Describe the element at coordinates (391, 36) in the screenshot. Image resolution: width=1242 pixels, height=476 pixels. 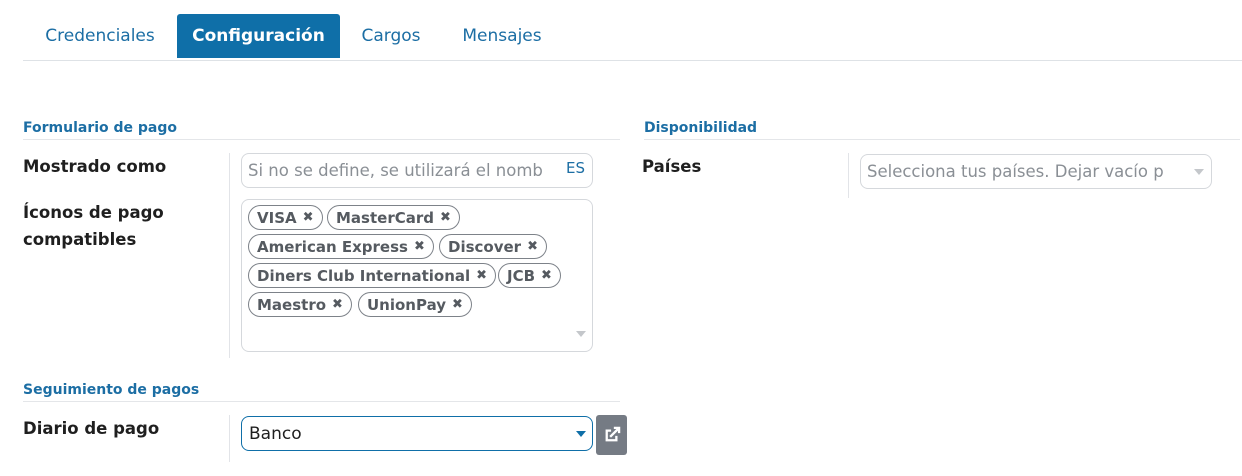
I see `tab-cargos: Cargos` at that location.